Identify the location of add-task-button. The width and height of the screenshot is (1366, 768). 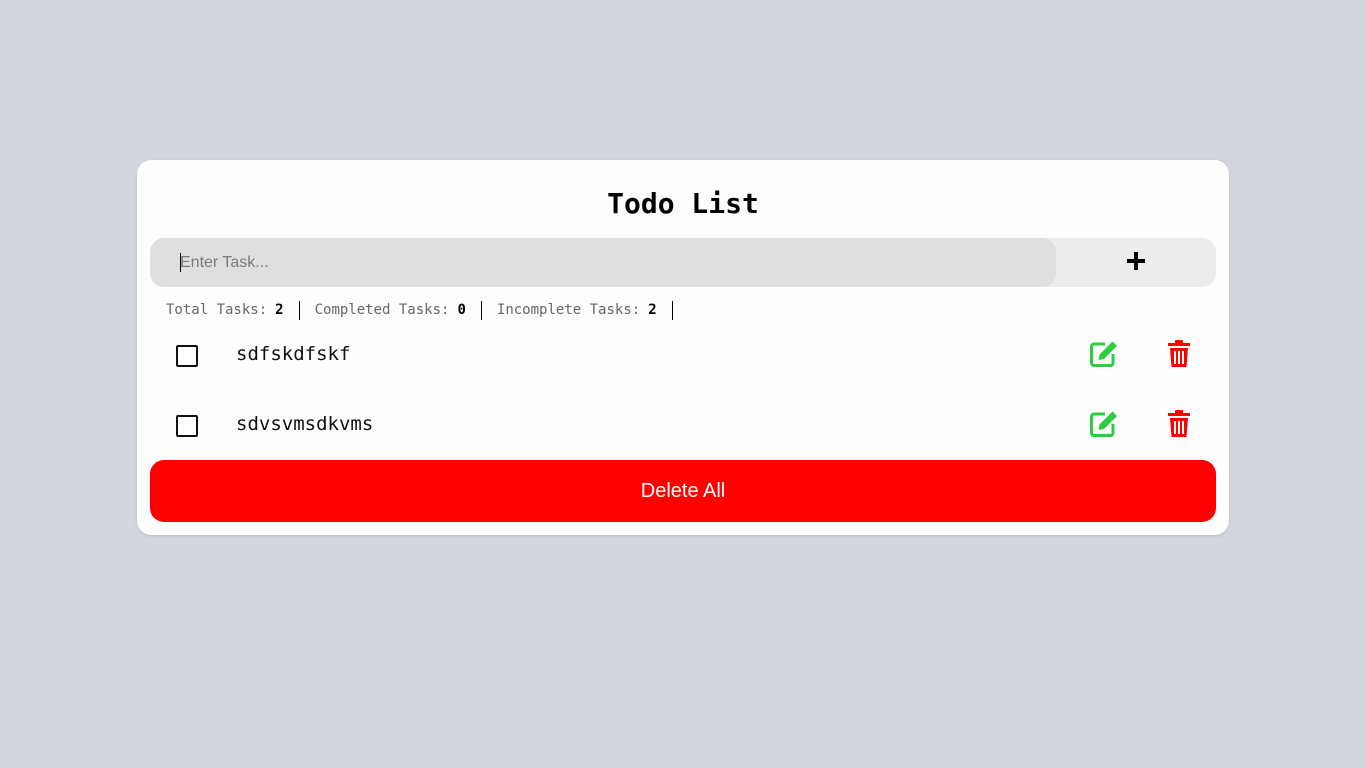
(1136, 262).